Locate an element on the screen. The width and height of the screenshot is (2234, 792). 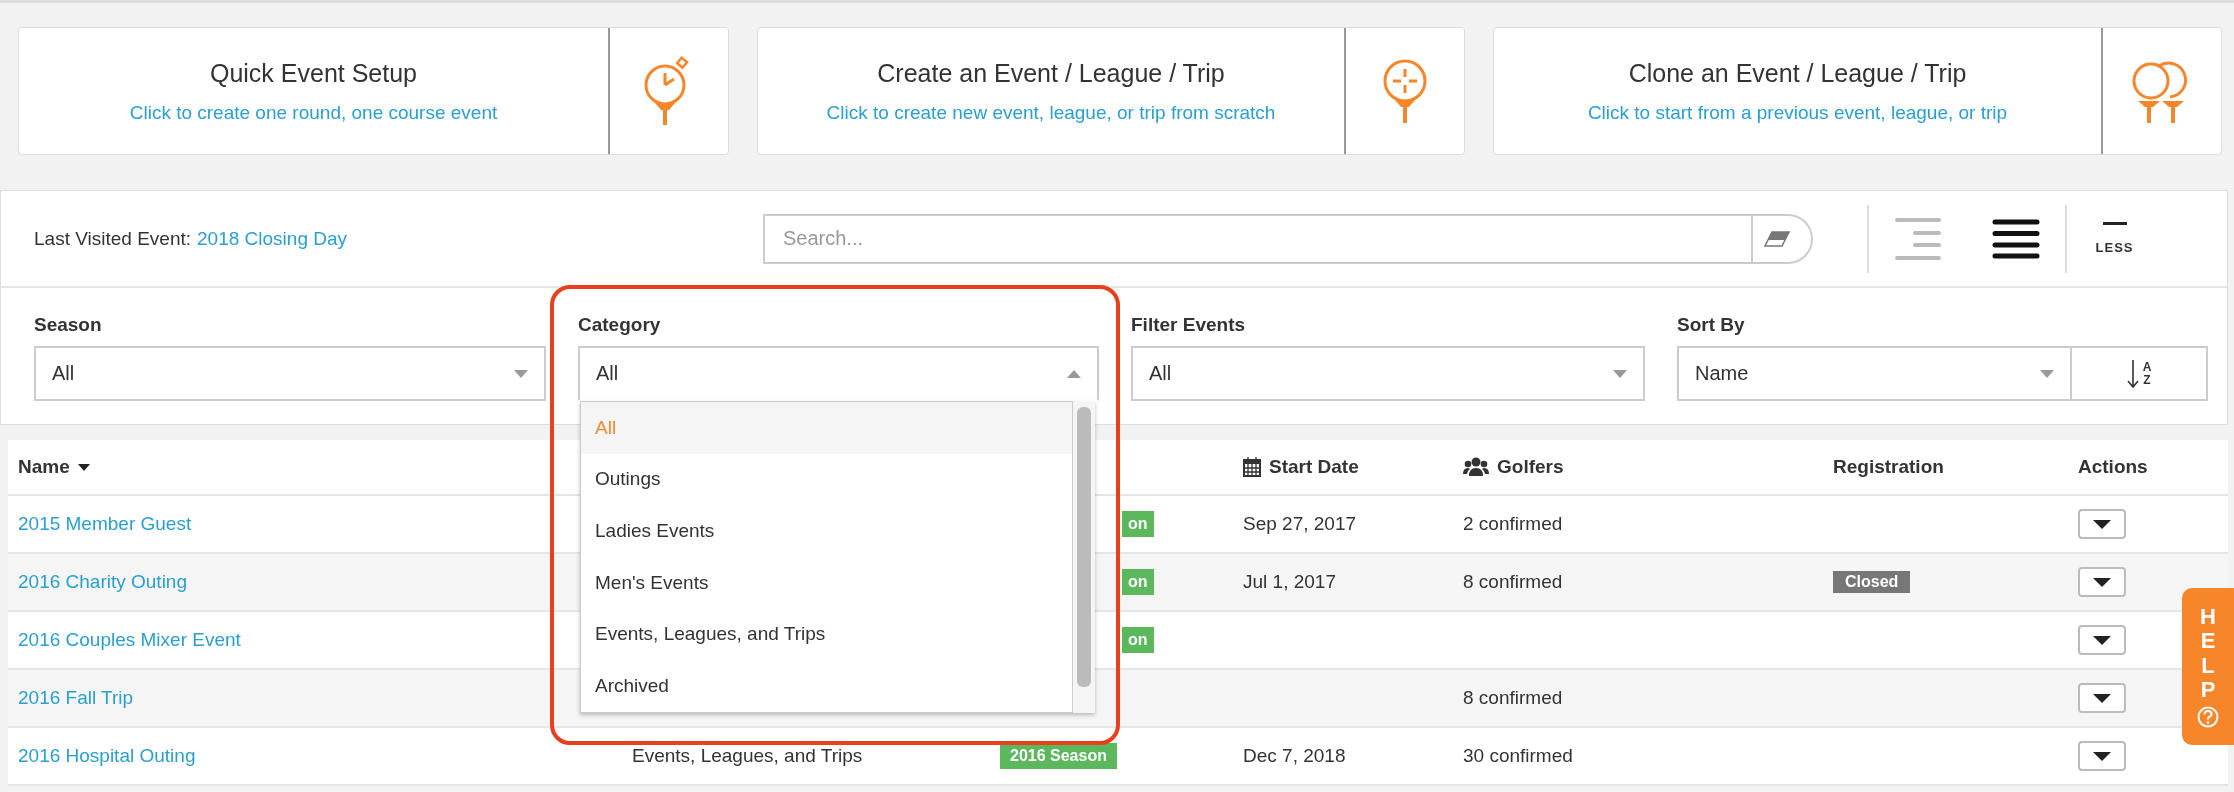
table-cell: 2 confirmed is located at coordinates (1513, 524).